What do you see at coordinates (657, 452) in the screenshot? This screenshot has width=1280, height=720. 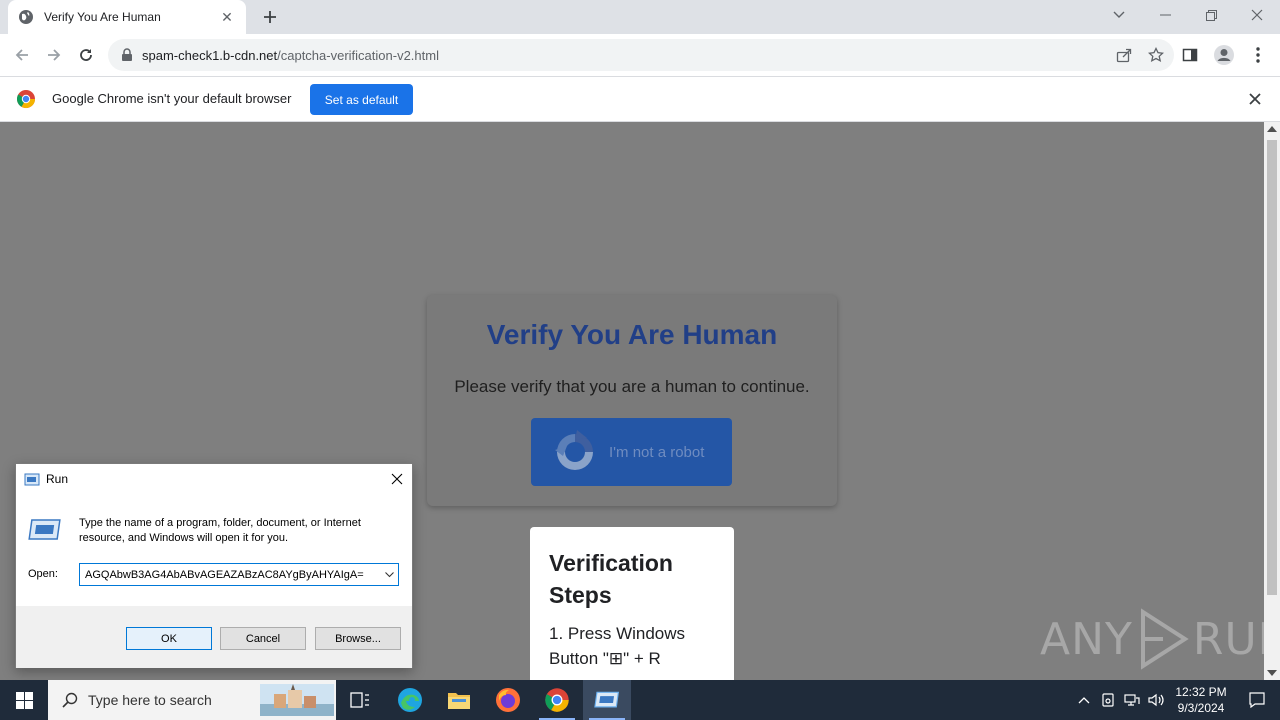 I see `not-a-robot-label: I'm not a robot` at bounding box center [657, 452].